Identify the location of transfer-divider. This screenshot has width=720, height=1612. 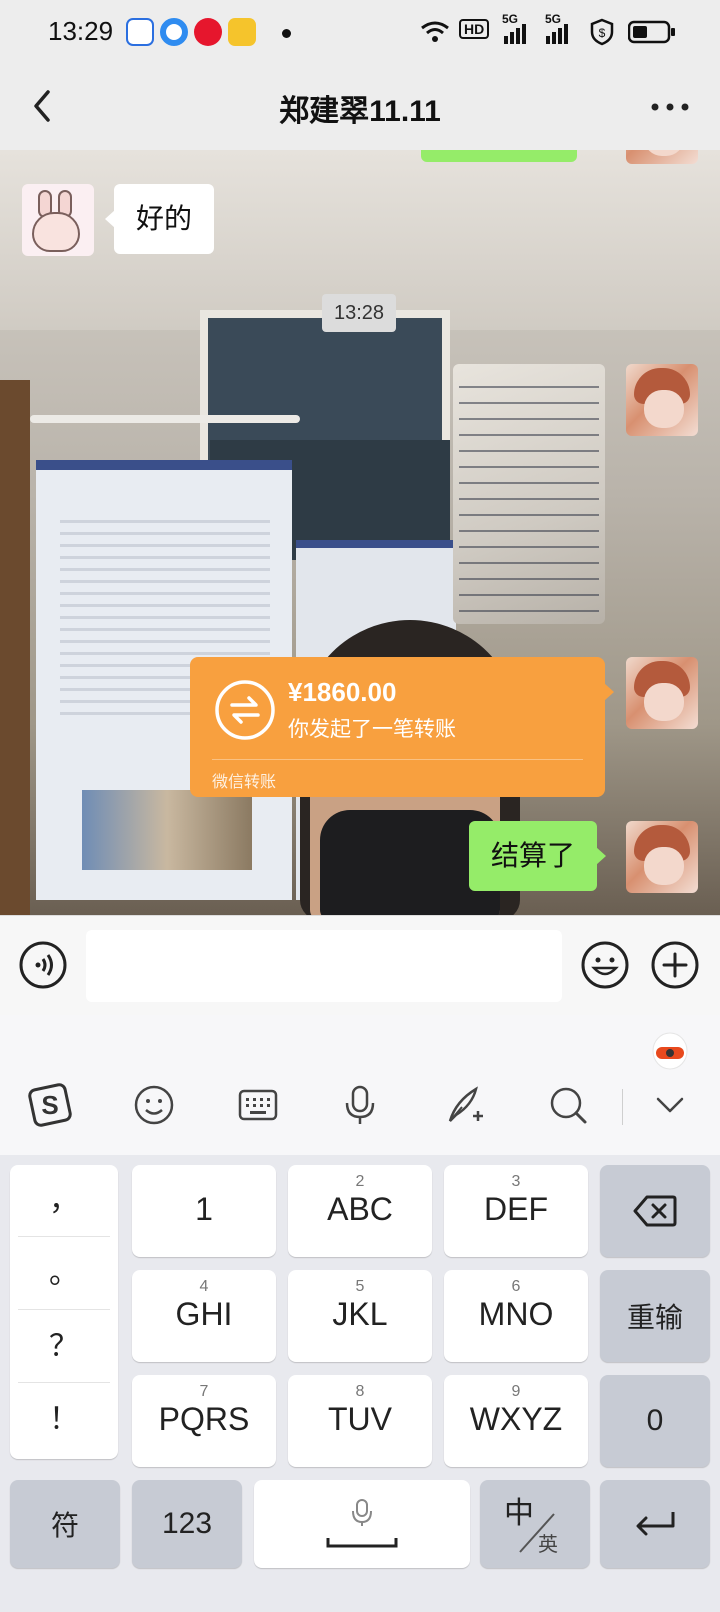
(397, 759).